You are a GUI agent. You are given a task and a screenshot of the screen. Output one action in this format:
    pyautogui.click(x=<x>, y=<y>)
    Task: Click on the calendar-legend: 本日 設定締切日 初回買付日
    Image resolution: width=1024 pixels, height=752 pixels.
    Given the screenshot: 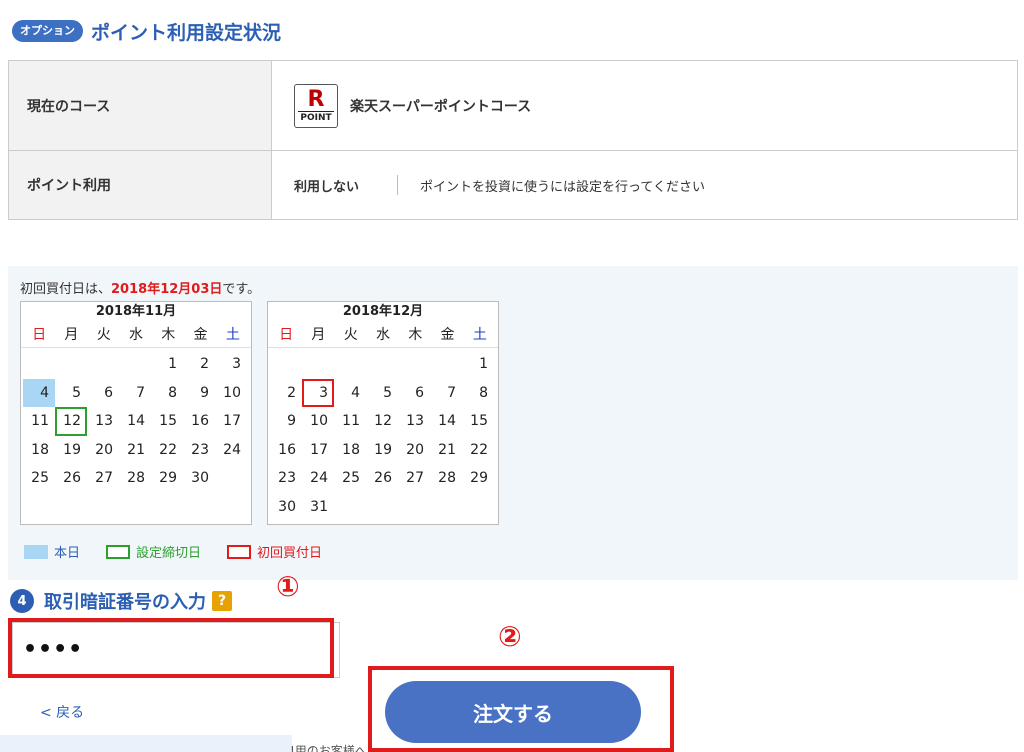 What is the action you would take?
    pyautogui.click(x=186, y=551)
    